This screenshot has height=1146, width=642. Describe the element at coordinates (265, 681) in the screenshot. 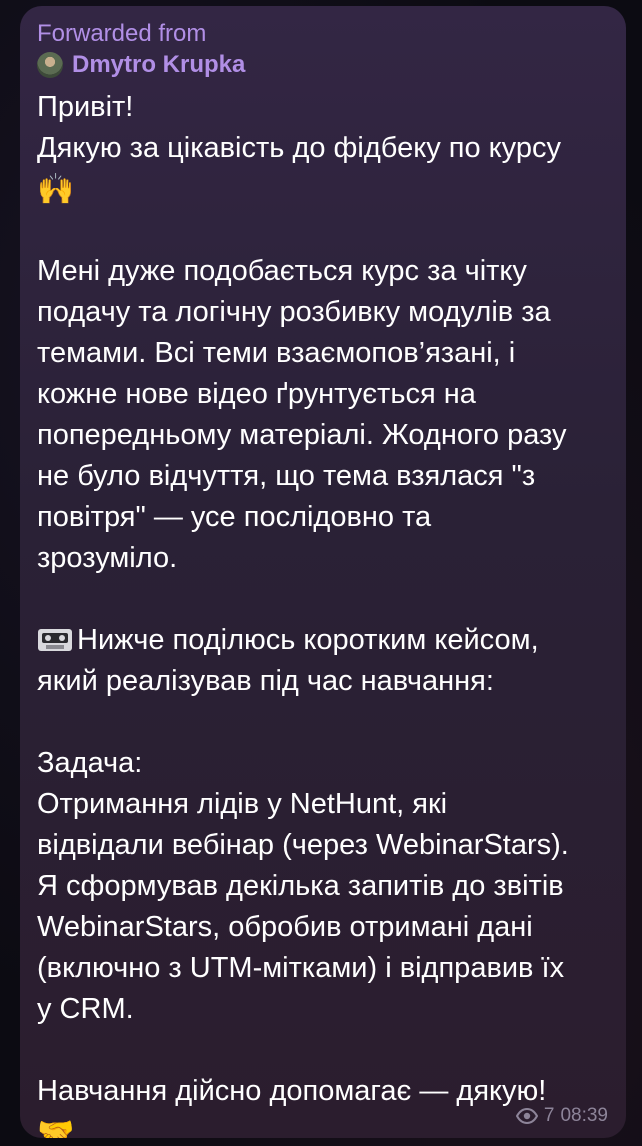

I see `message-line: який реалізував під час навчання:` at that location.